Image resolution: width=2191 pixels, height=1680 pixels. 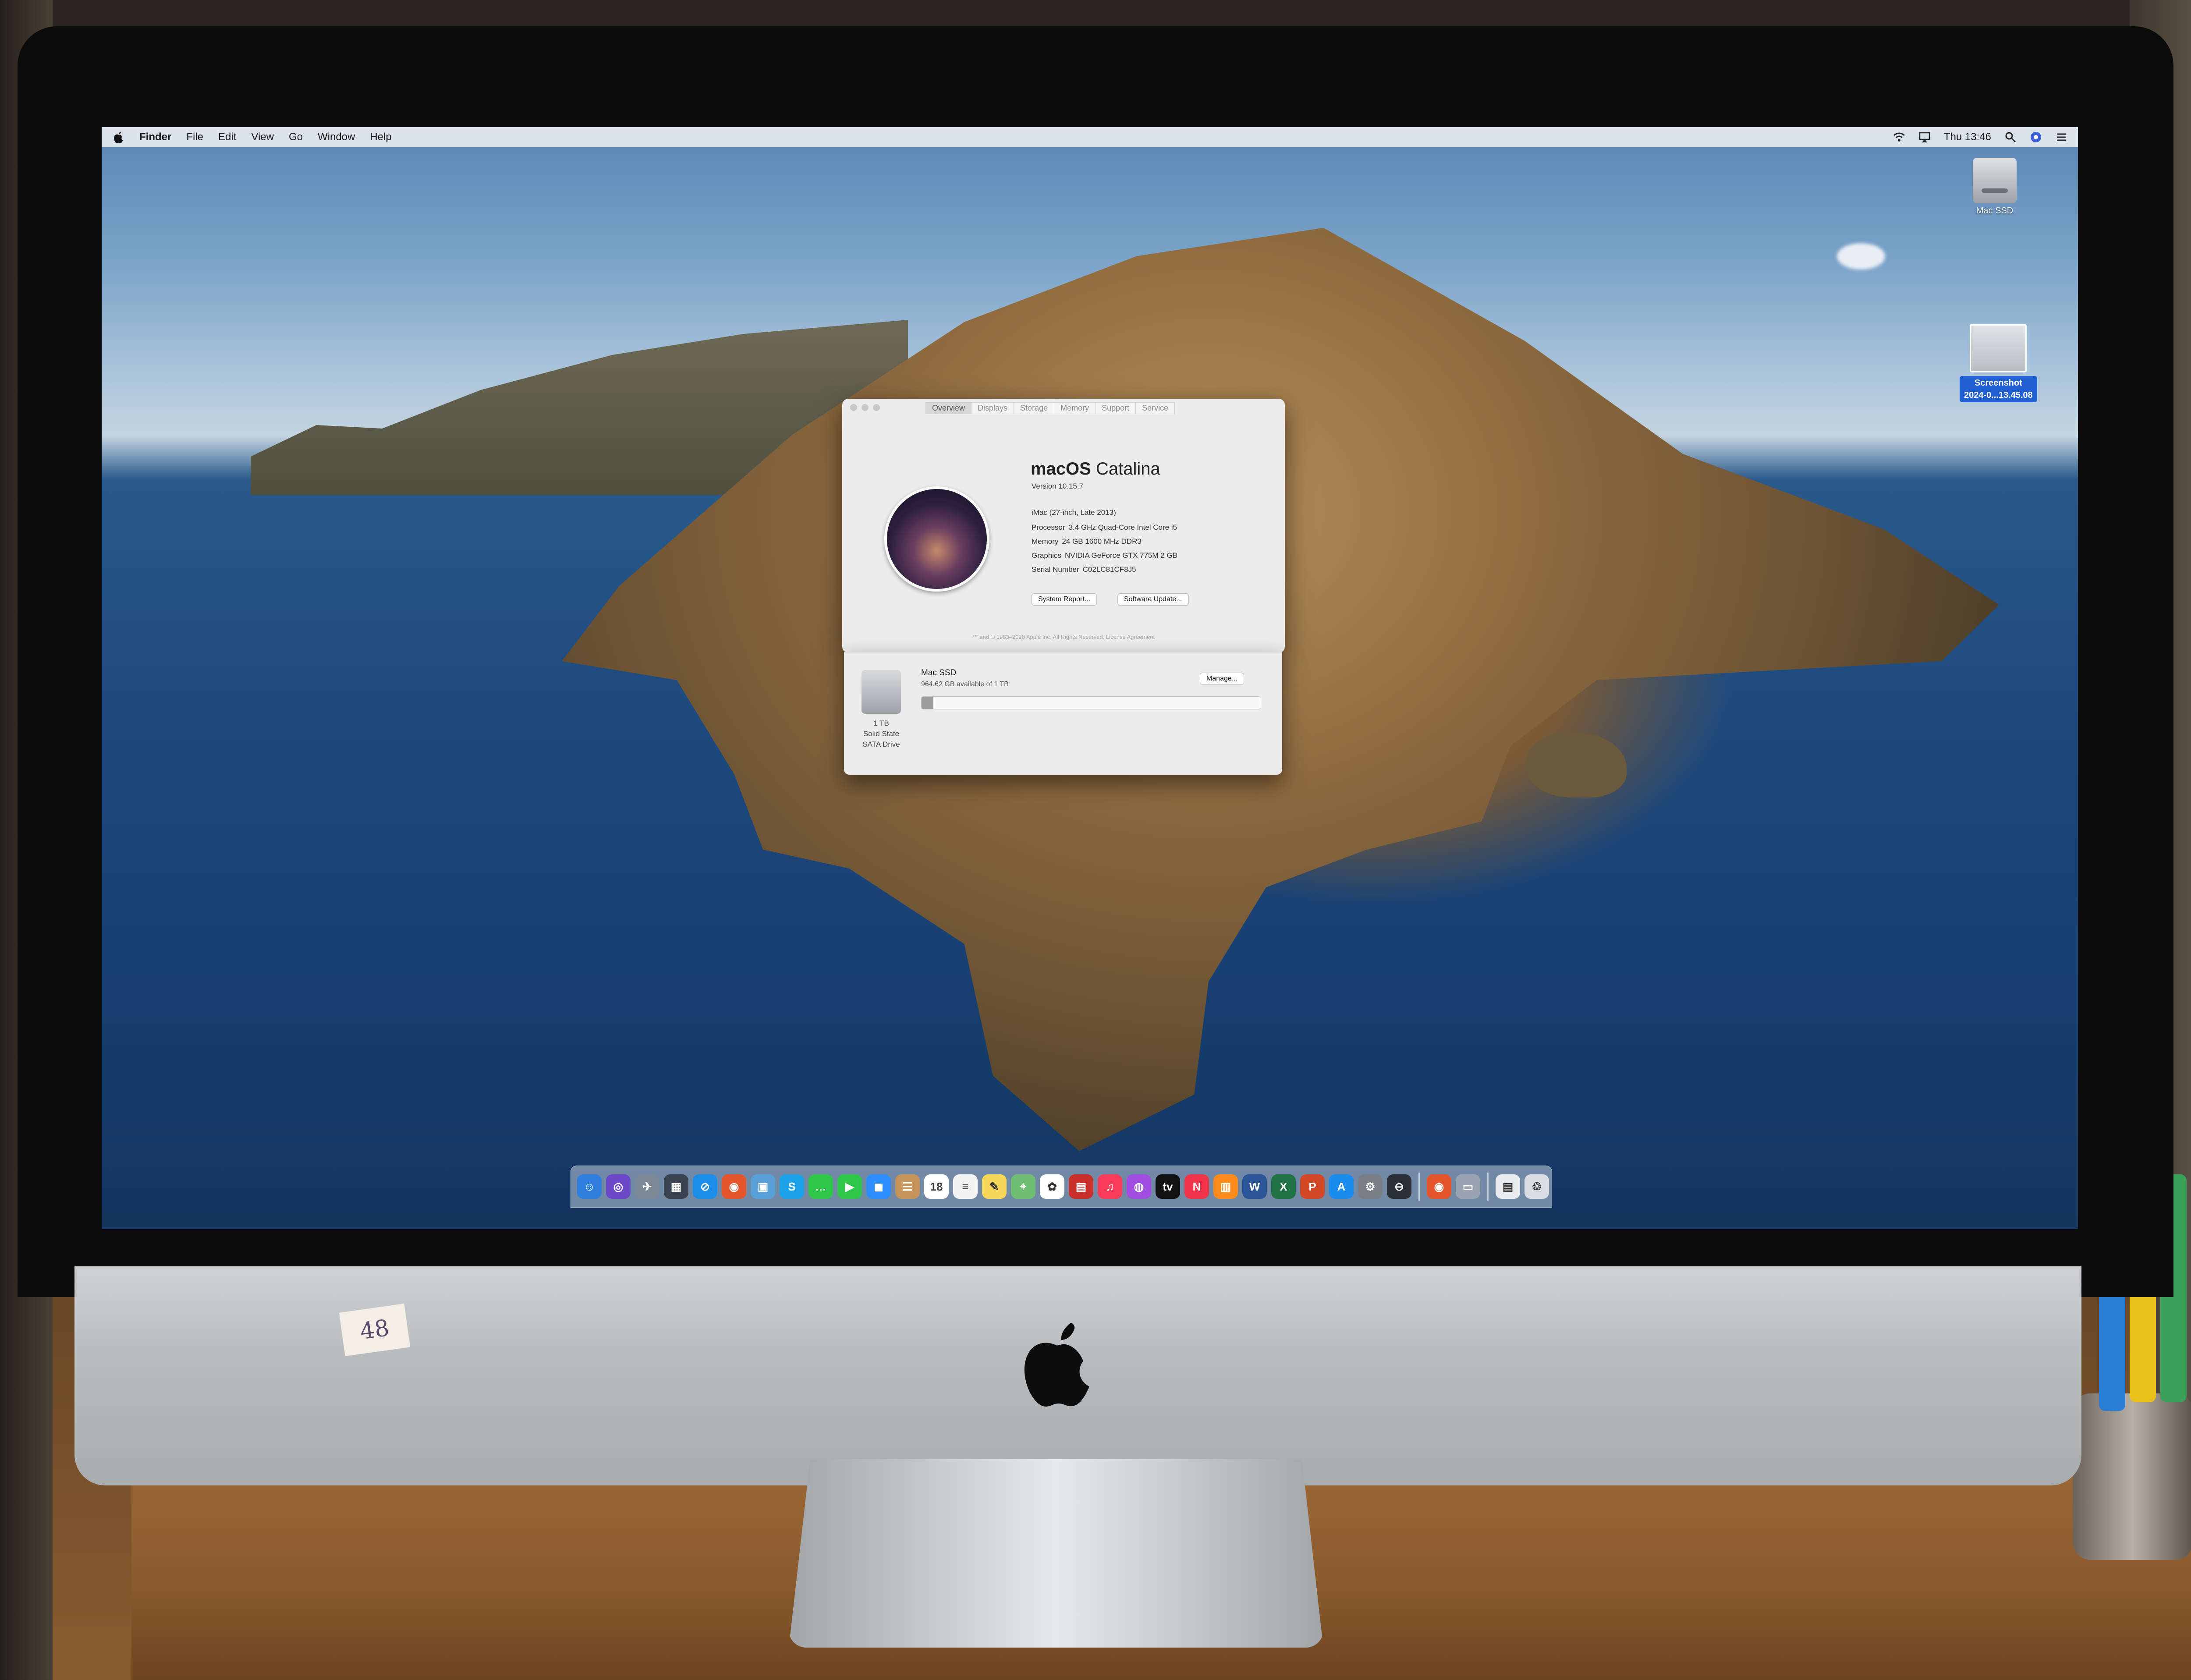 I want to click on tab-displays: Displays, so click(x=992, y=408).